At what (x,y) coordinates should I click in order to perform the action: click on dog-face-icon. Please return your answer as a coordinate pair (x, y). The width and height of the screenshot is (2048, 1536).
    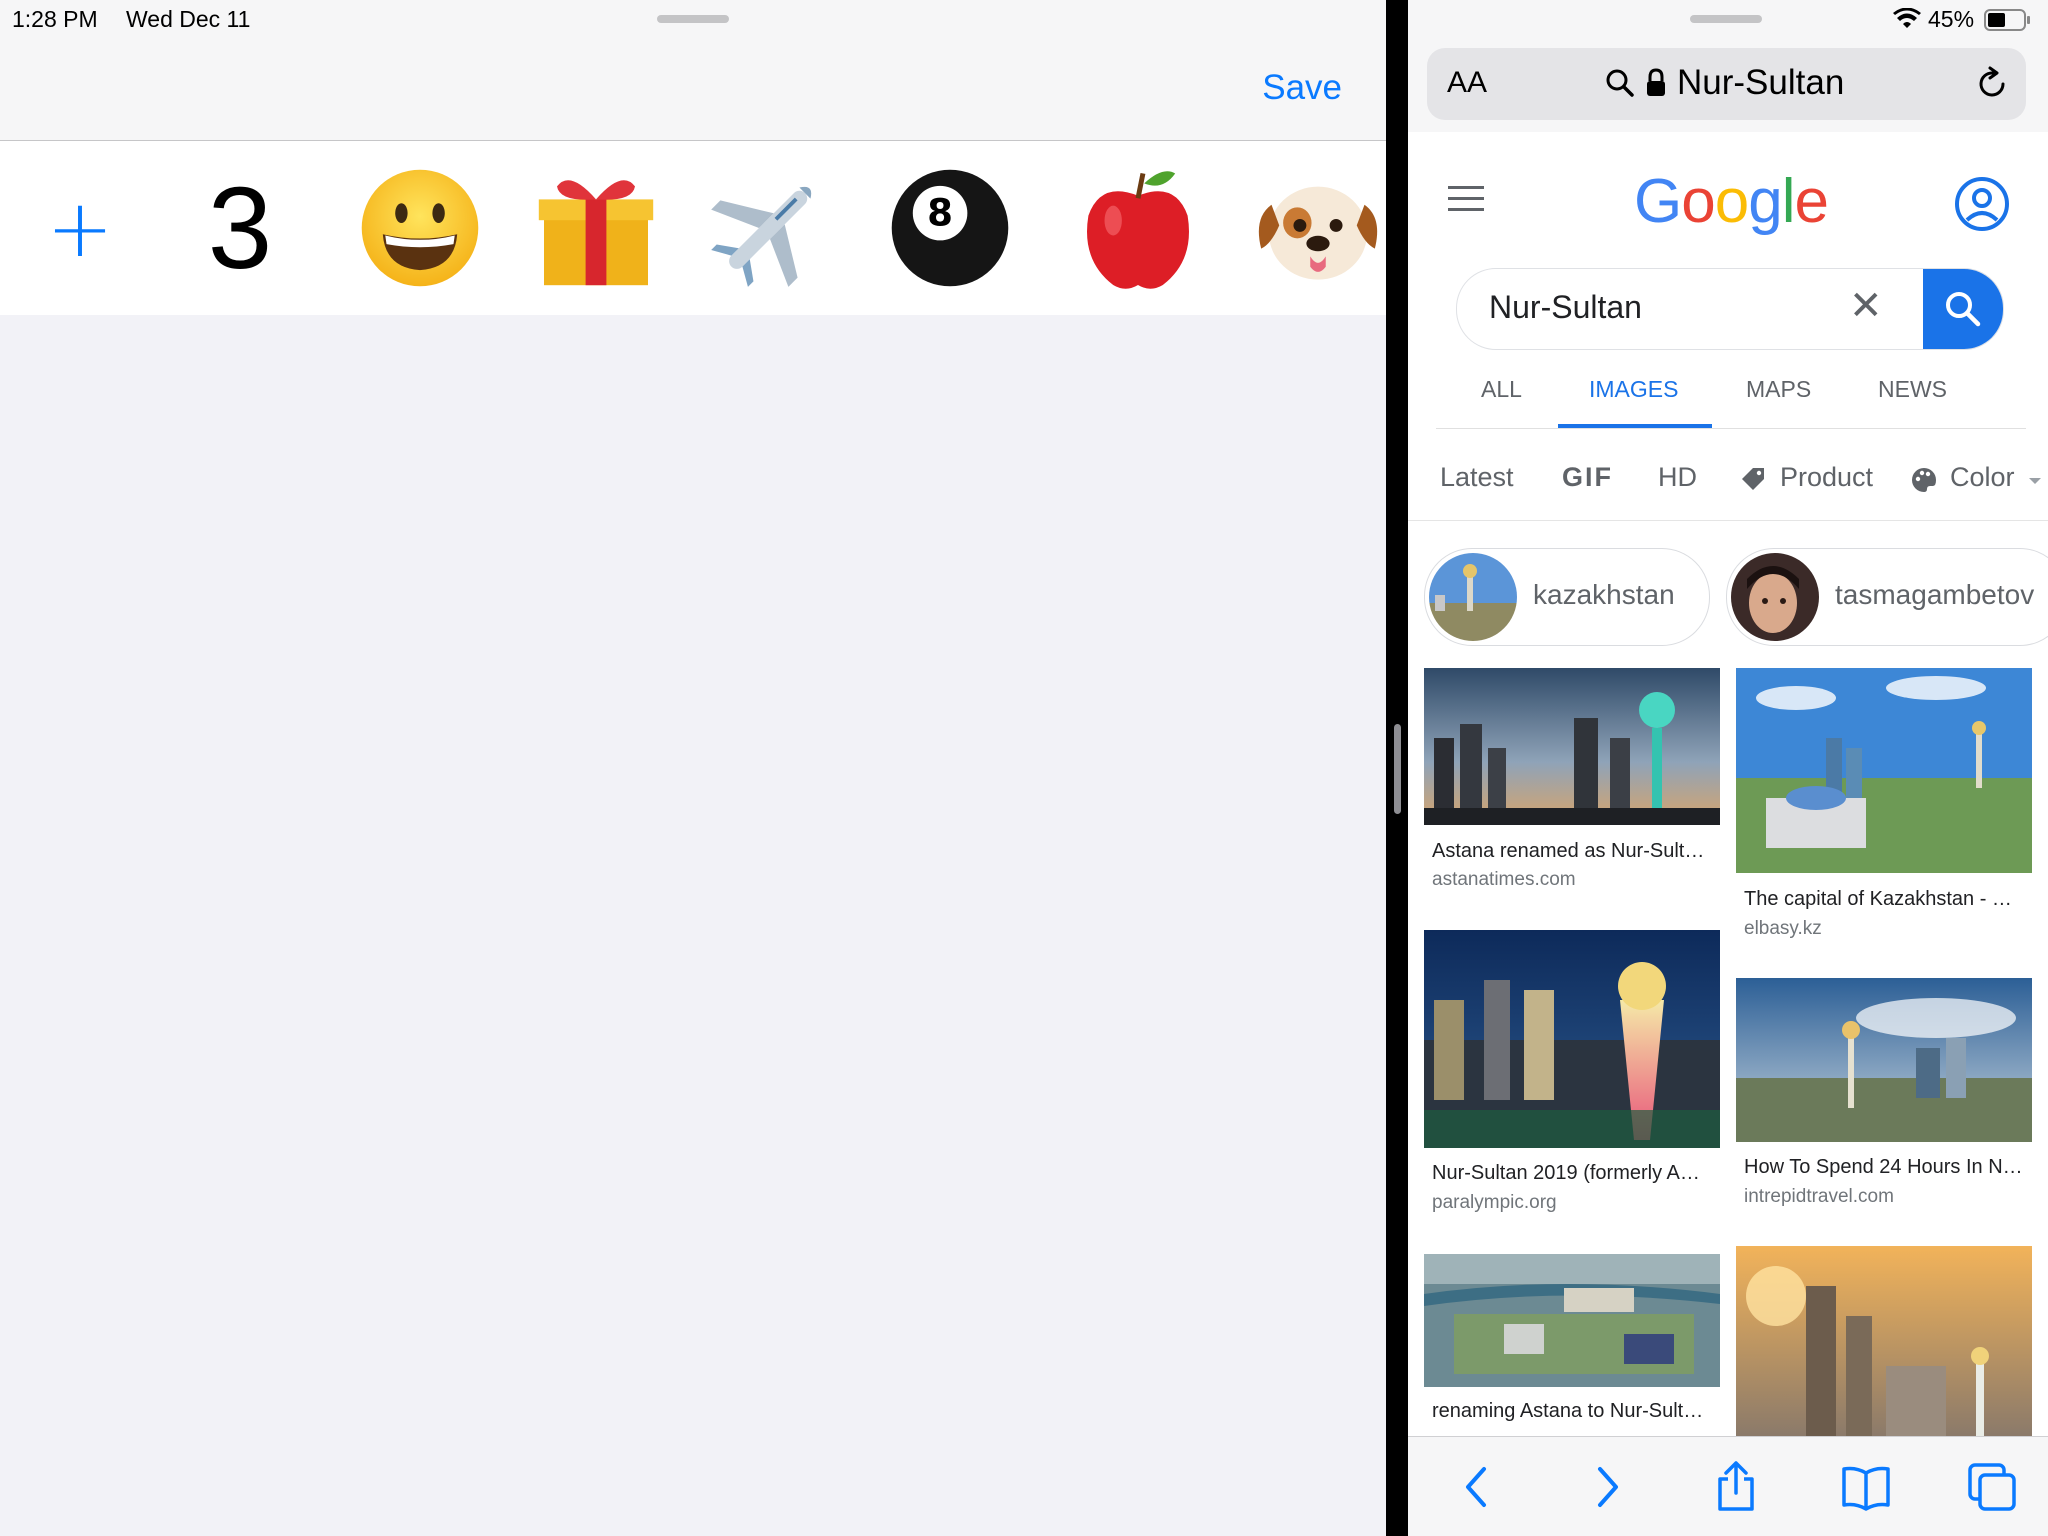
    Looking at the image, I should click on (1312, 228).